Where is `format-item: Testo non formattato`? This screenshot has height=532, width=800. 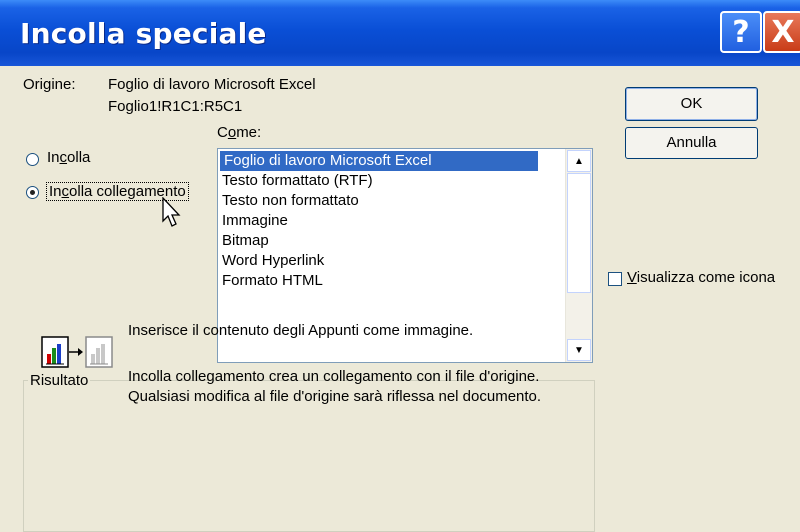
format-item: Testo non formattato is located at coordinates (290, 201).